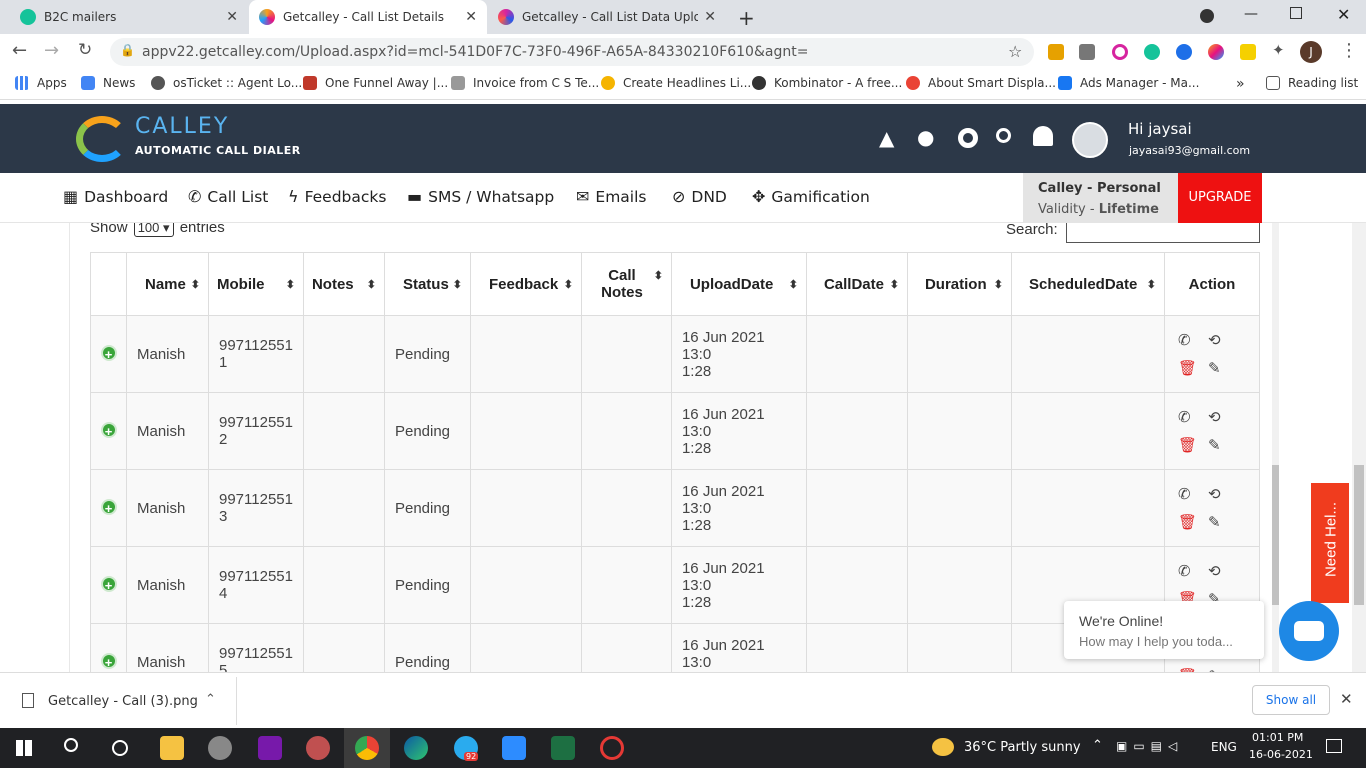  What do you see at coordinates (1087, 284) in the screenshot?
I see `column-header-scheduled-date: ScheduledDate ⬍` at bounding box center [1087, 284].